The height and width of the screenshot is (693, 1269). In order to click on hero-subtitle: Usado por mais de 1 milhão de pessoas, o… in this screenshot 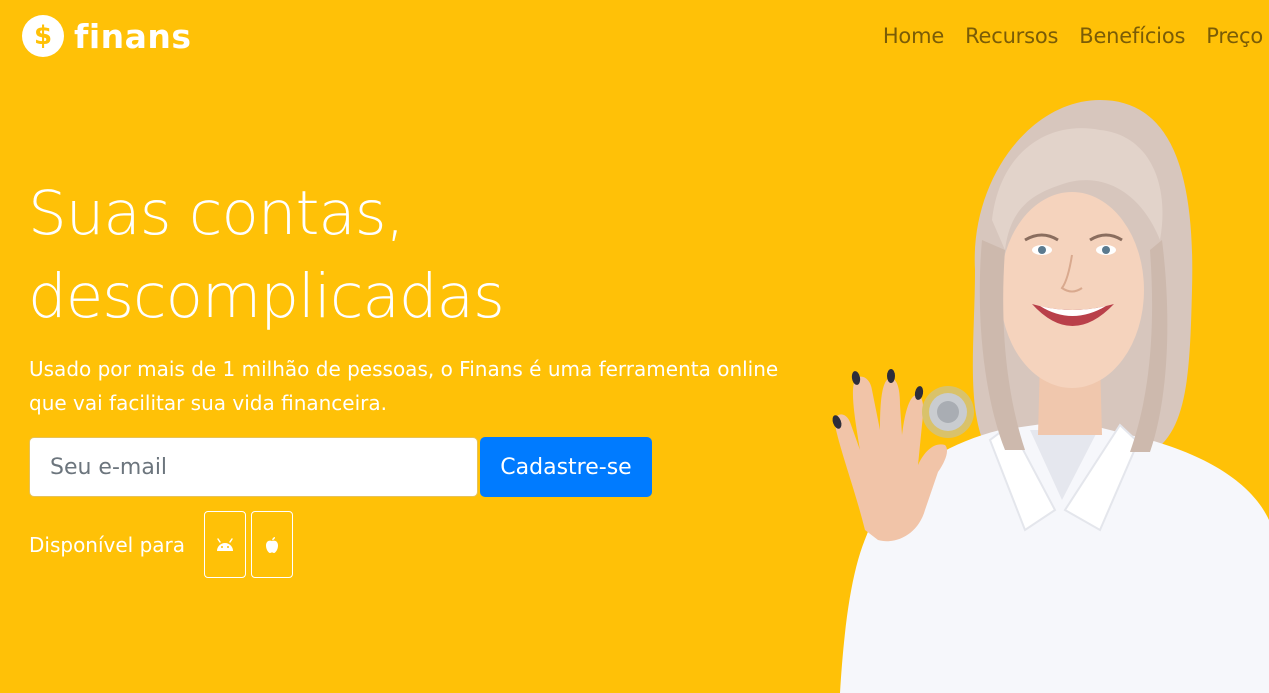, I will do `click(404, 386)`.